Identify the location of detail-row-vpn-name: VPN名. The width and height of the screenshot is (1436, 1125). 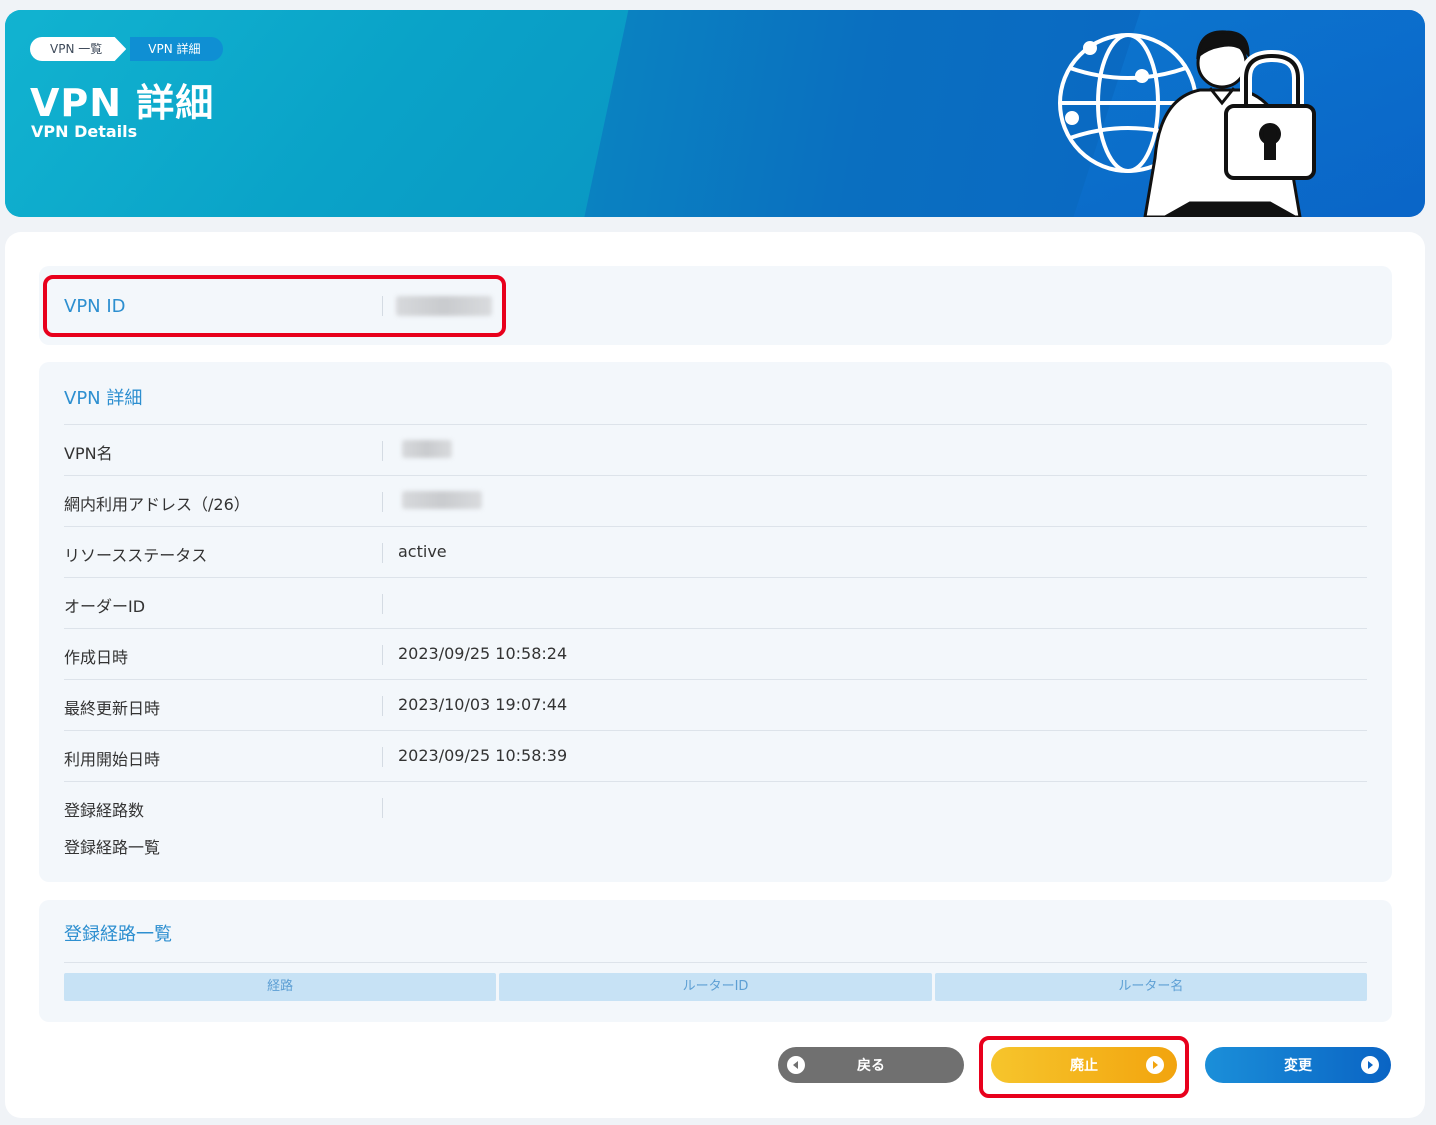
(715, 449).